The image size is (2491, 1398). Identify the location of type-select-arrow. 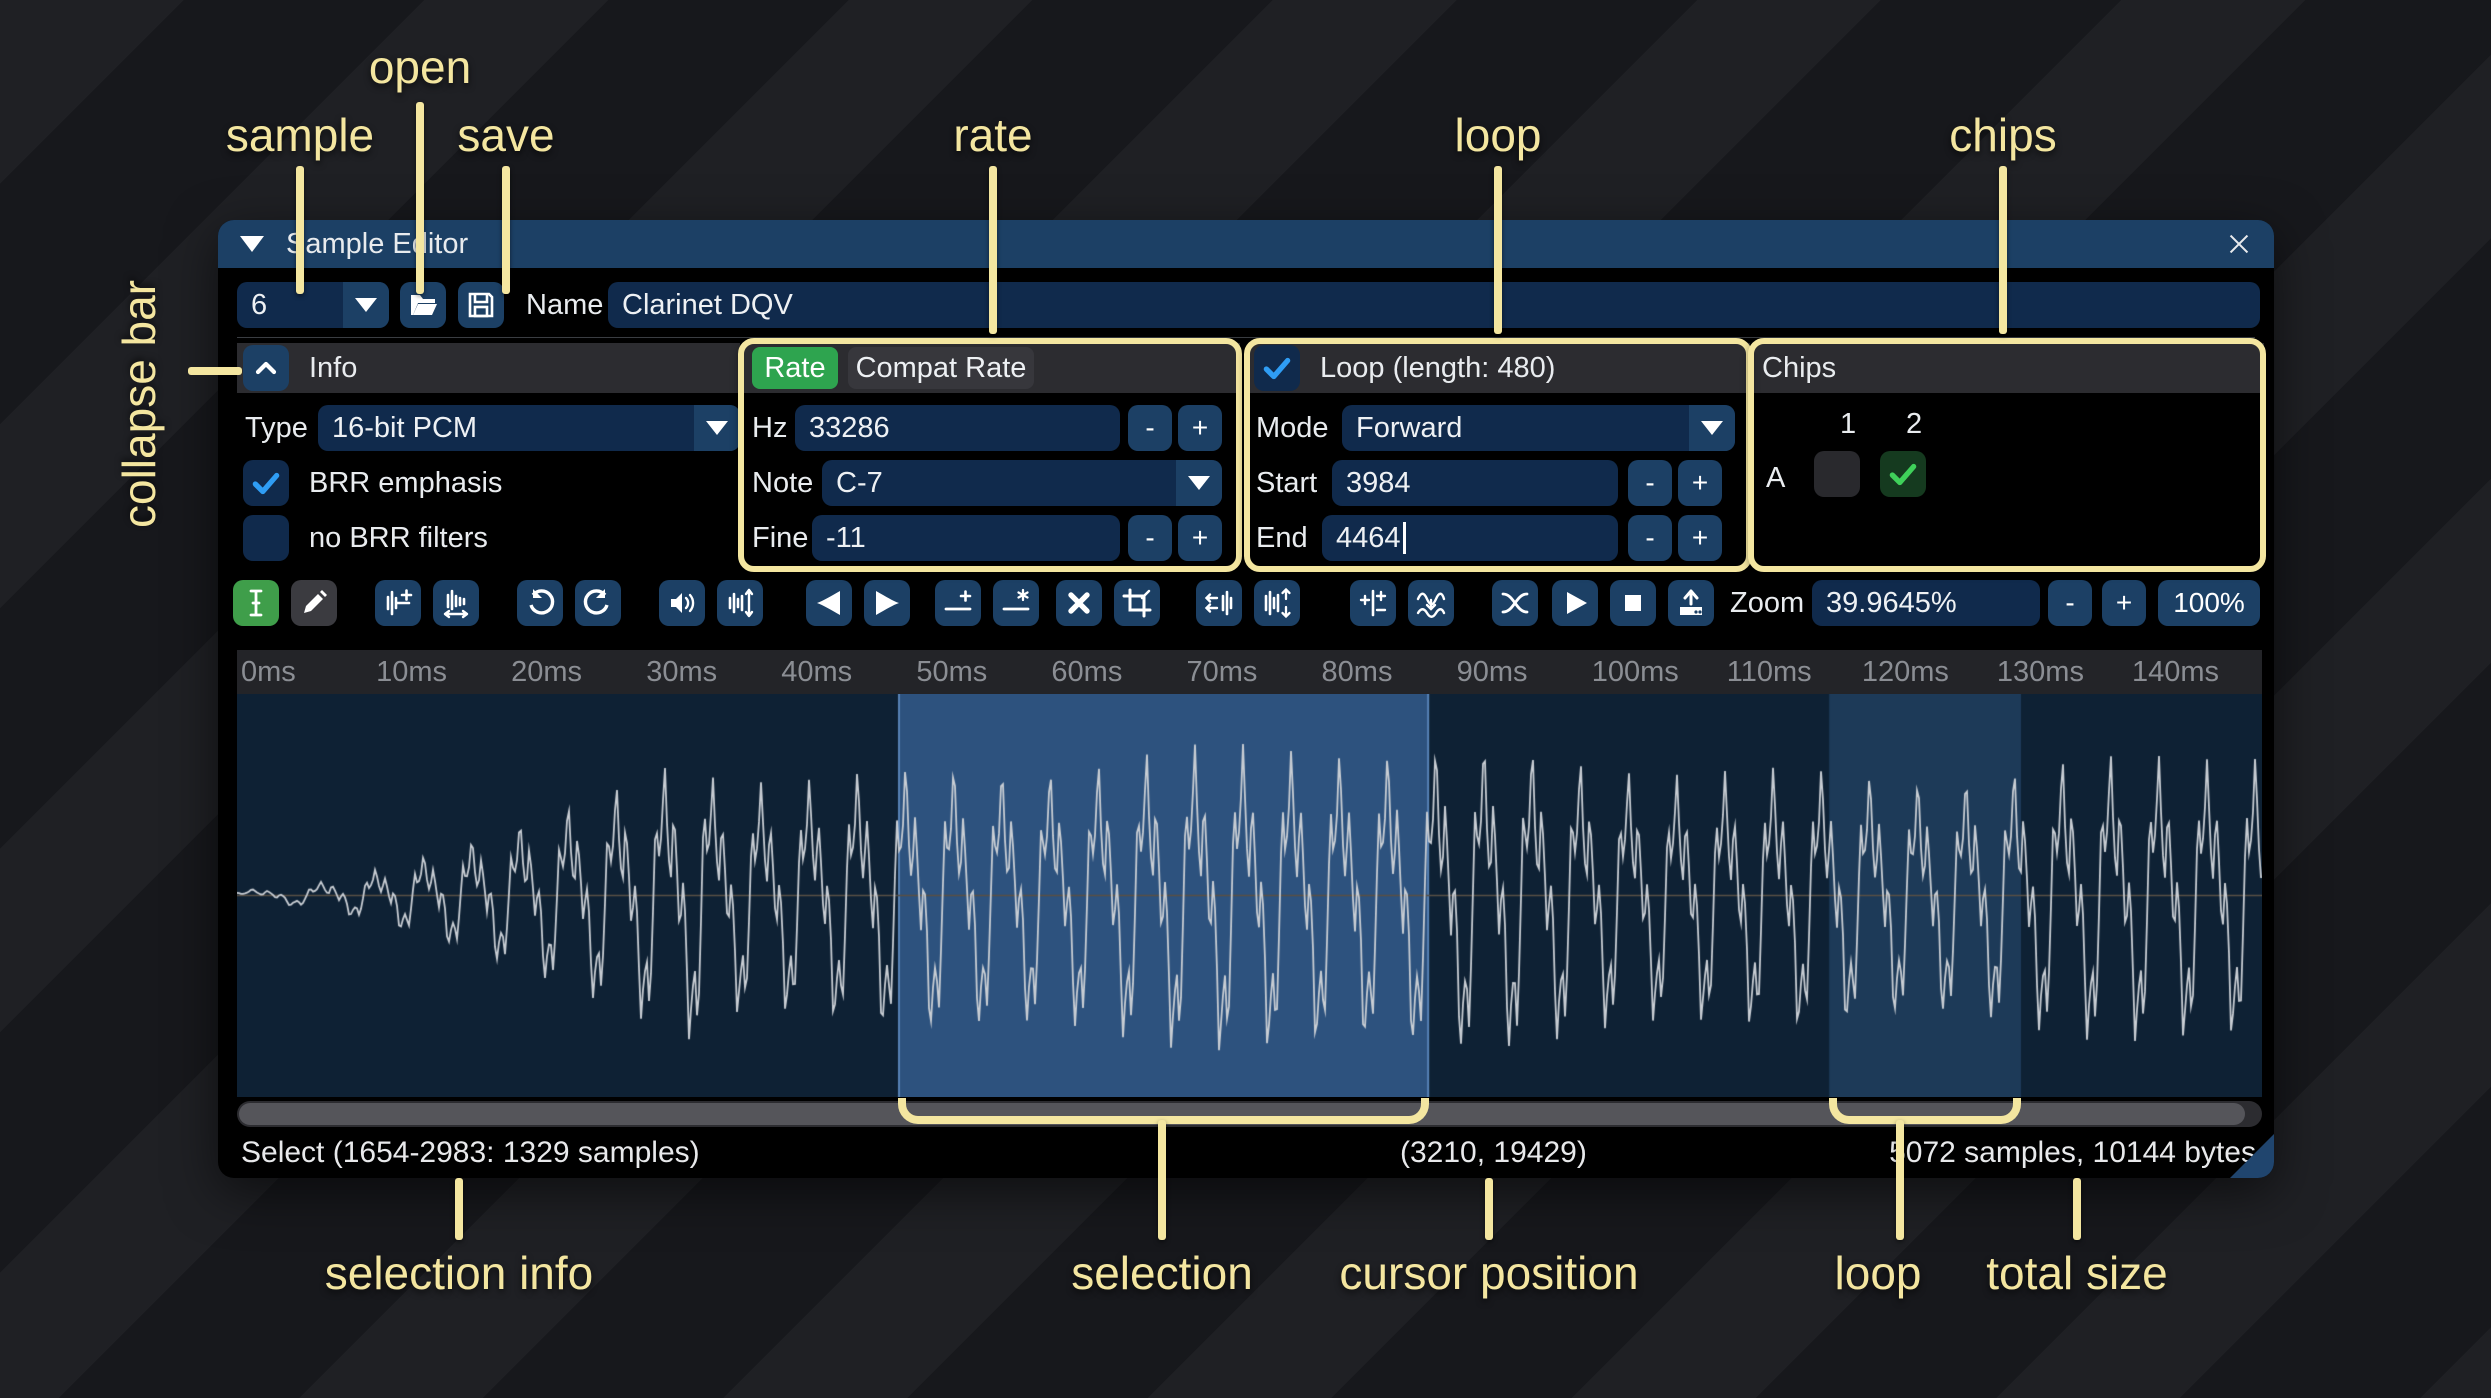
(717, 428).